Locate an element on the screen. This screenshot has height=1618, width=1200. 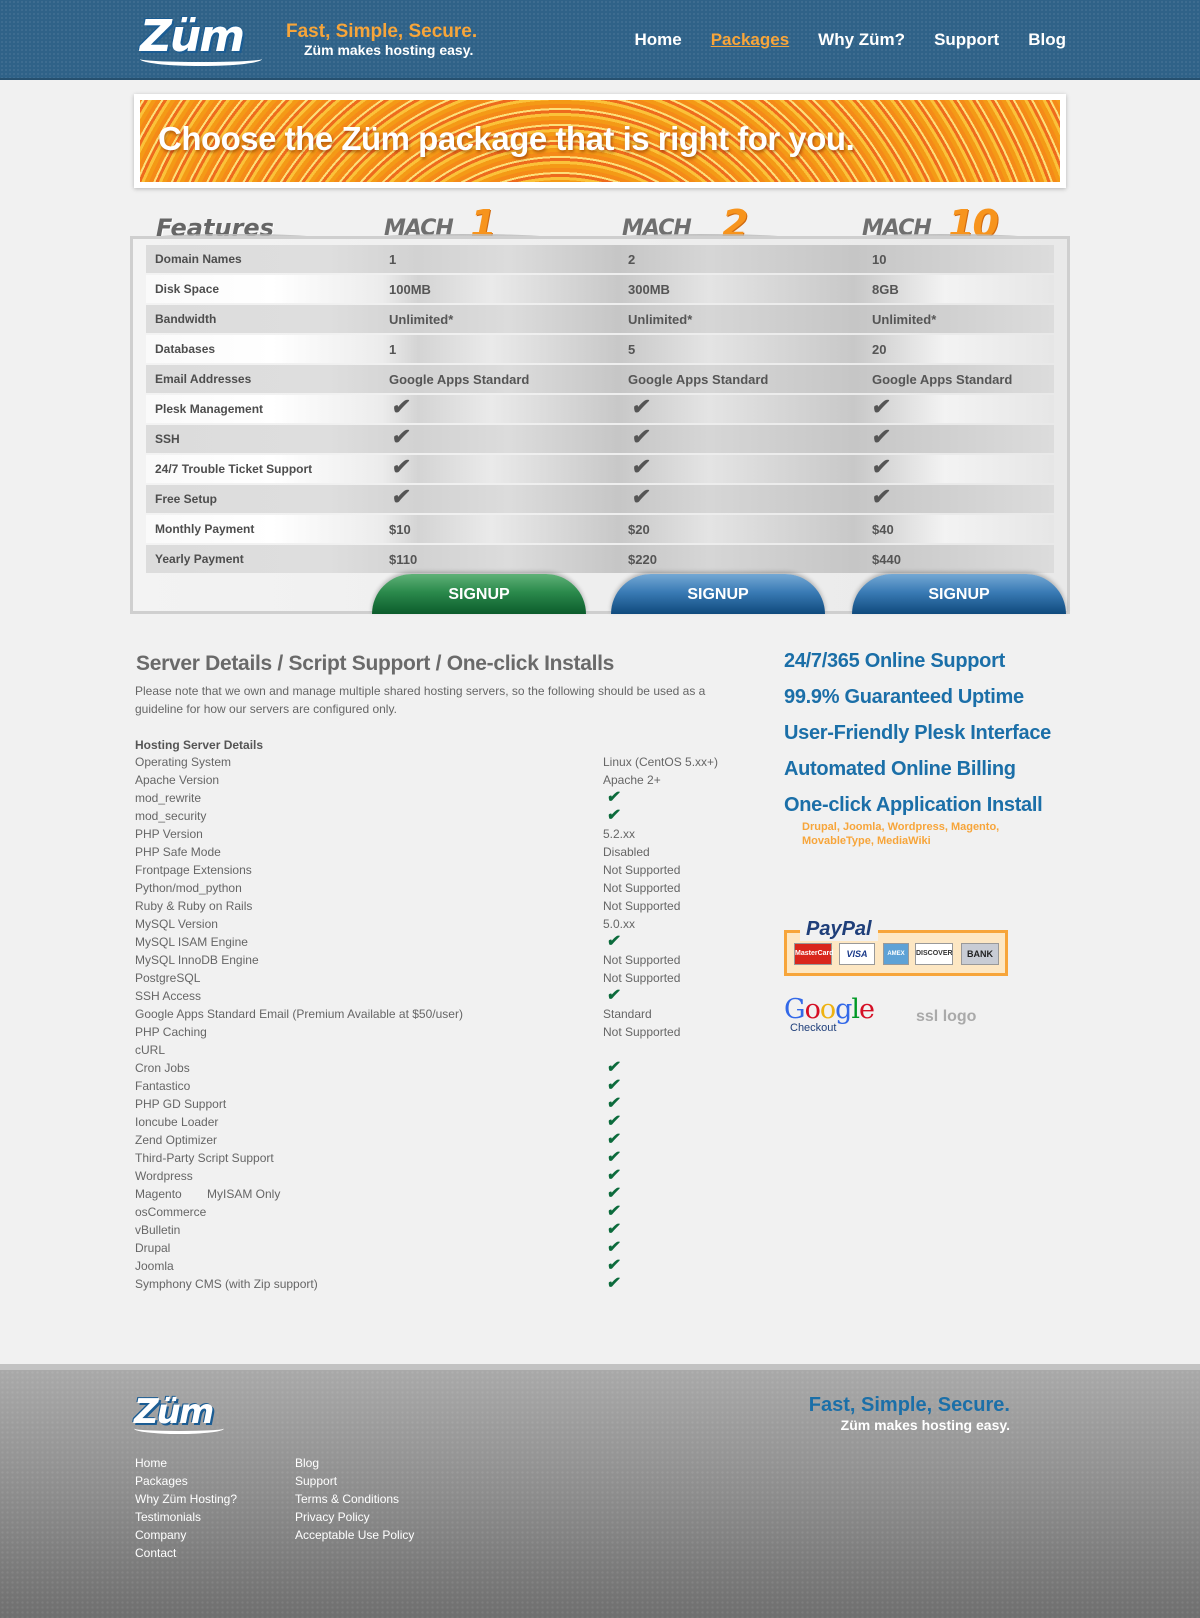
nav-support: Support is located at coordinates (966, 40).